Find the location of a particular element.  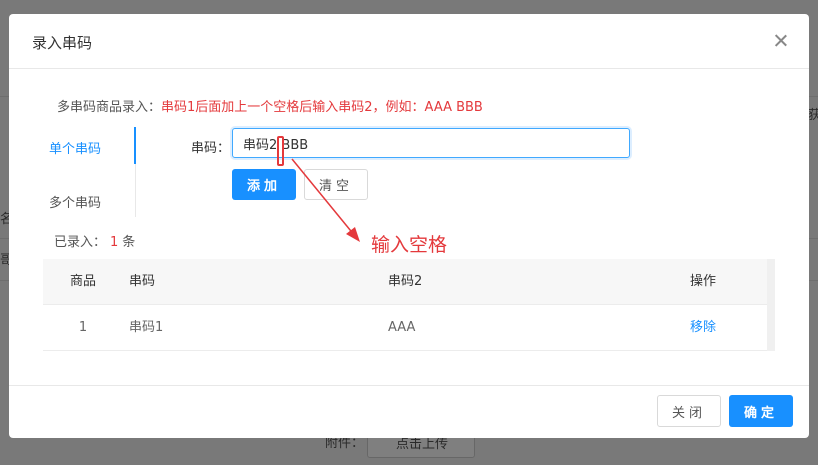

tip-text: 串码1后面加上一个空格后输入串码2，例如：AAA BBB is located at coordinates (322, 107).